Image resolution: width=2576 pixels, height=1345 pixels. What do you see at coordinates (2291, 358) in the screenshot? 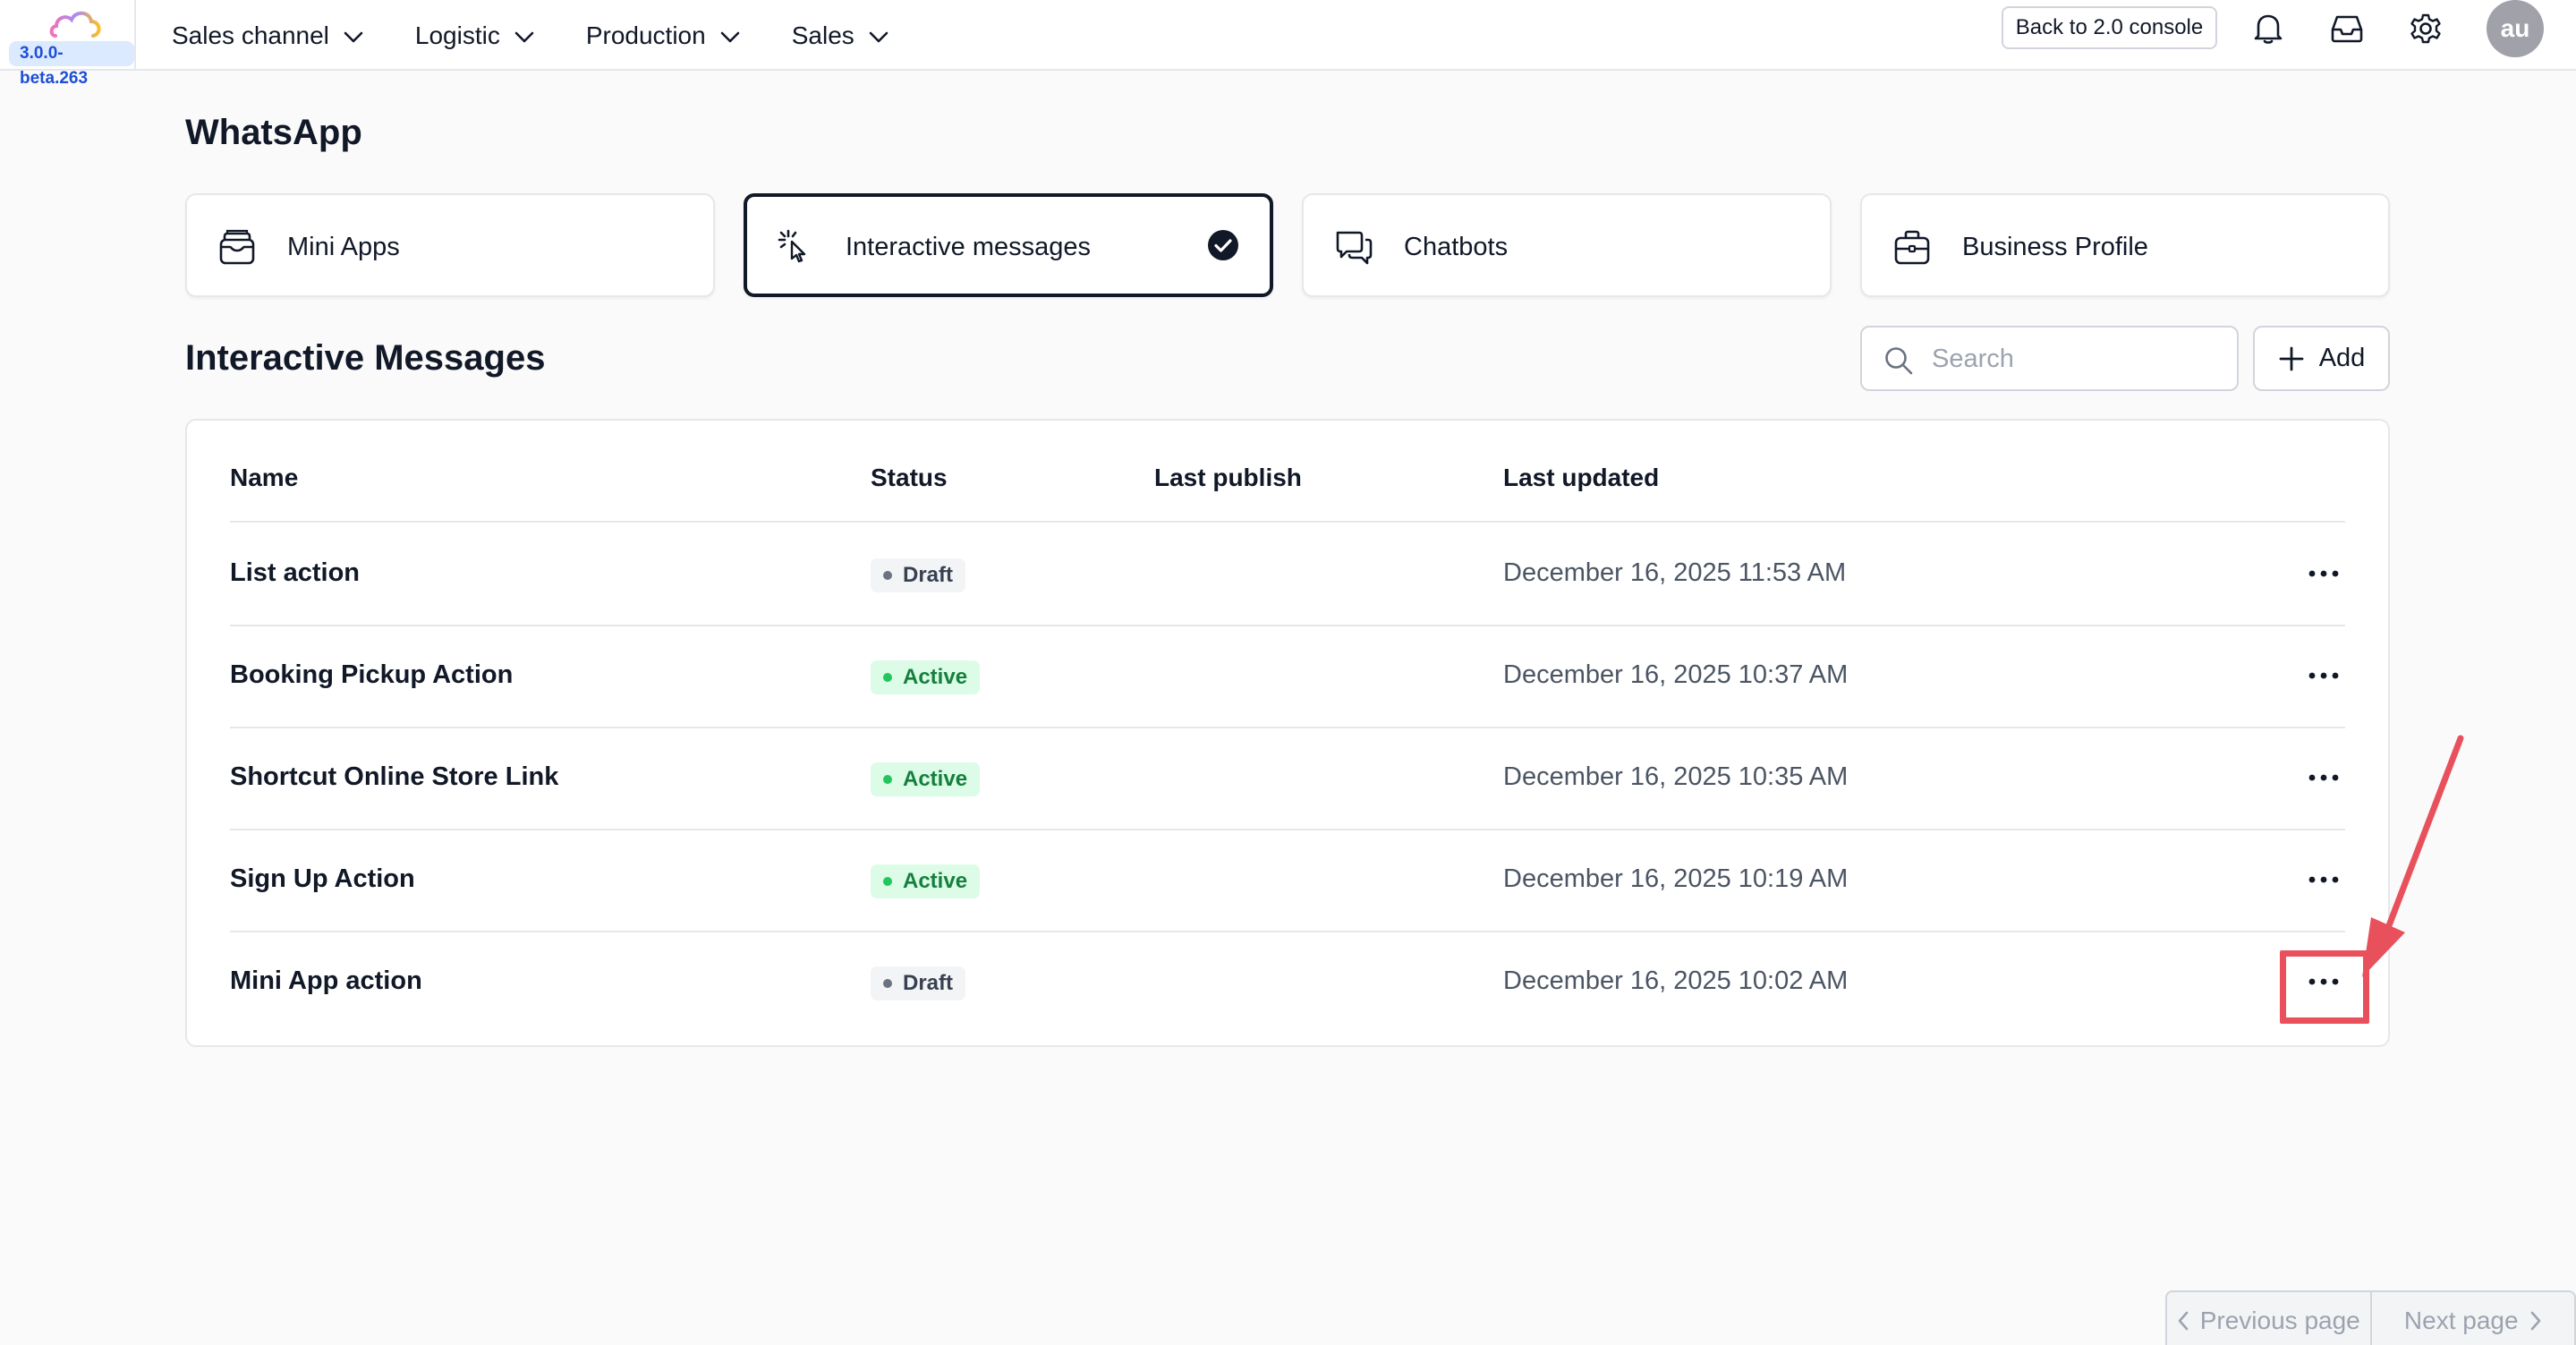
I see `plus-icon` at bounding box center [2291, 358].